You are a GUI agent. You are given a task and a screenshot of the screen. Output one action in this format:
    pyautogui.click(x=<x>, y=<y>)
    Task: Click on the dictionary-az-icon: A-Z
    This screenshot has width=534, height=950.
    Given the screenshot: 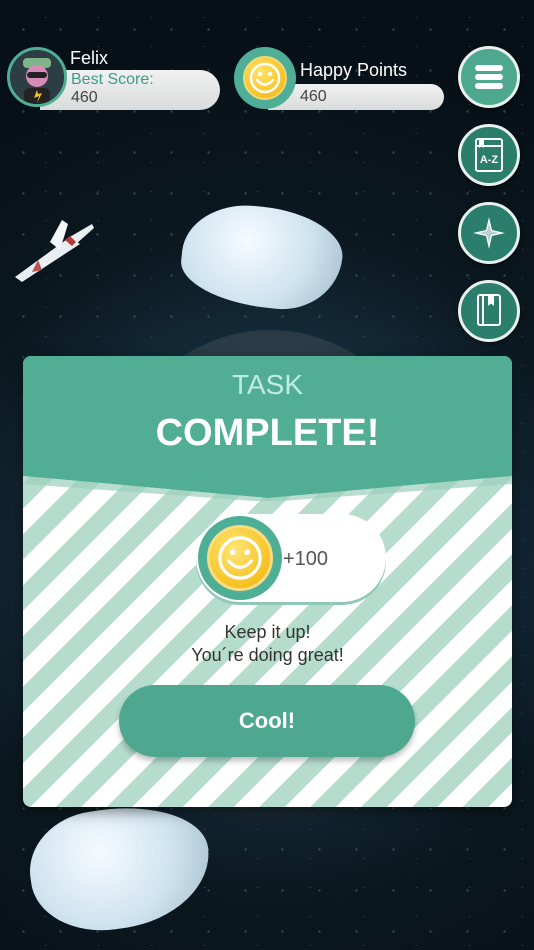 What is the action you would take?
    pyautogui.click(x=489, y=155)
    